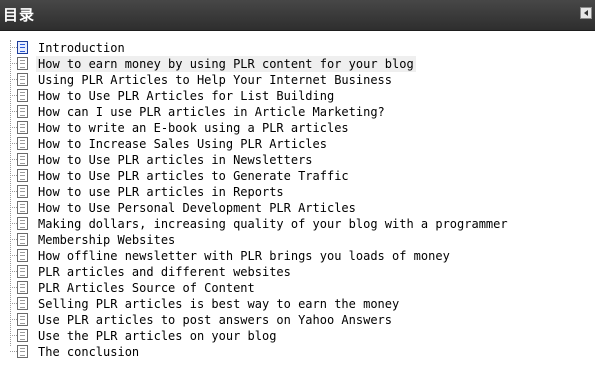 Image resolution: width=595 pixels, height=376 pixels. Describe the element at coordinates (182, 144) in the screenshot. I see `toc-item-label: How to Increase Sales Using PLR Articles` at that location.